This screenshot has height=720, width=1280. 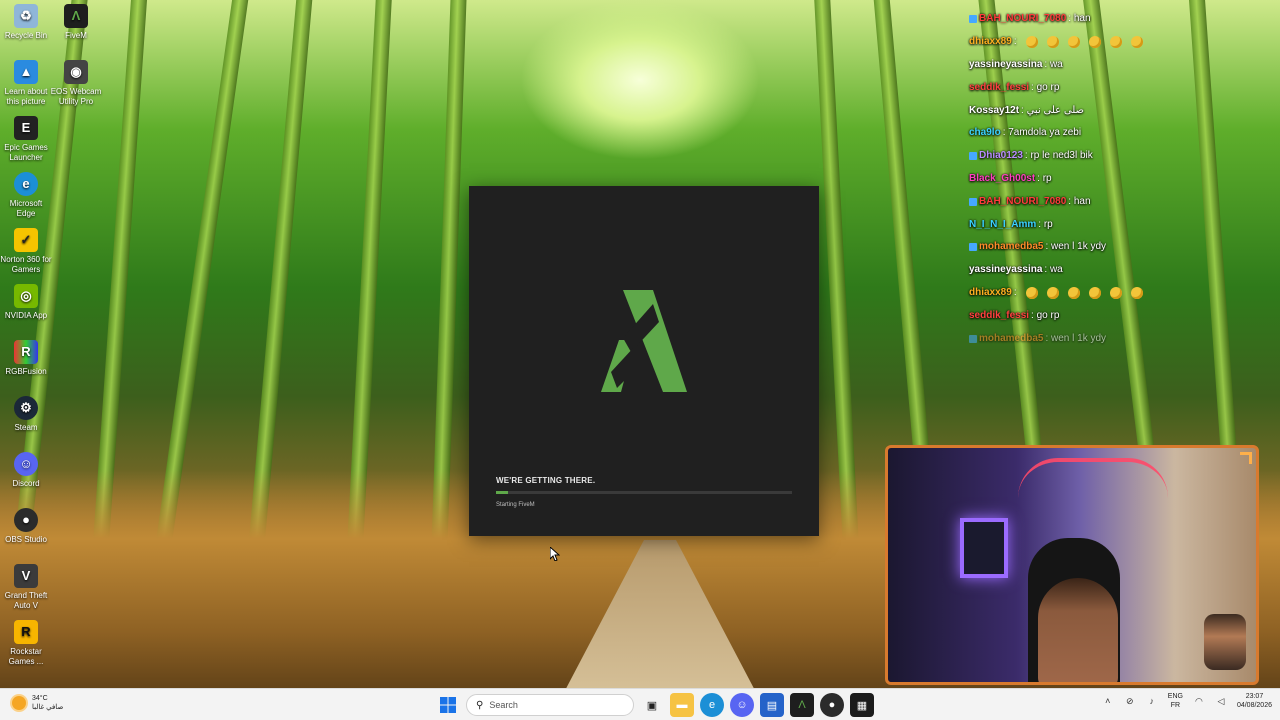 I want to click on desktop-icon-discord: ☺ Discord, so click(x=26, y=470).